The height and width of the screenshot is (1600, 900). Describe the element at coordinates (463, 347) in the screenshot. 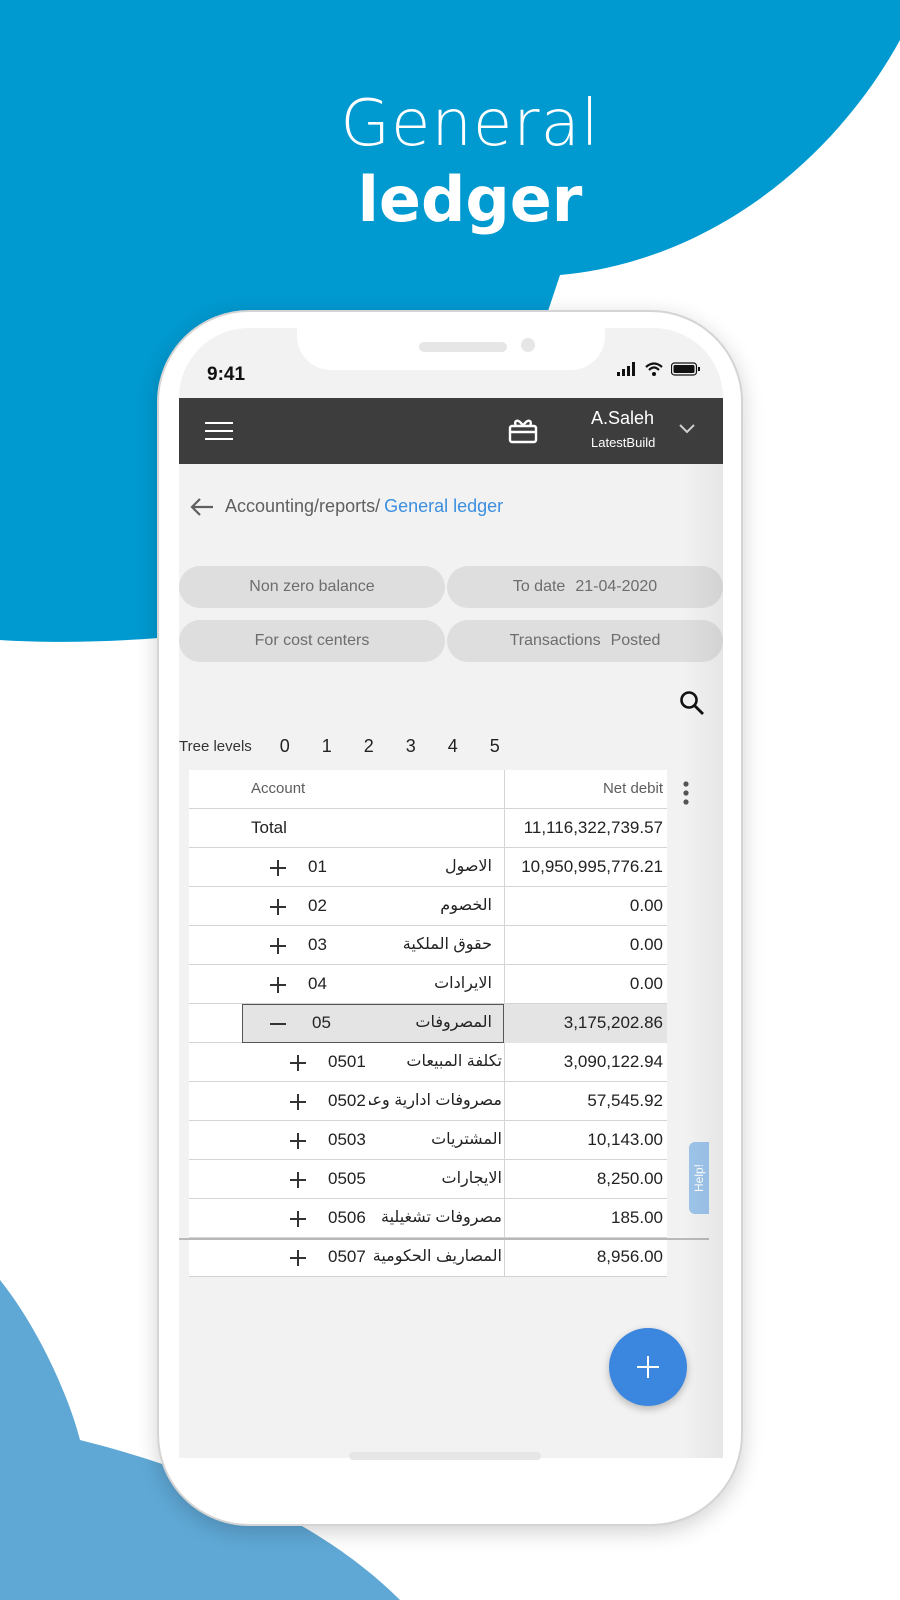

I see `speaker` at that location.